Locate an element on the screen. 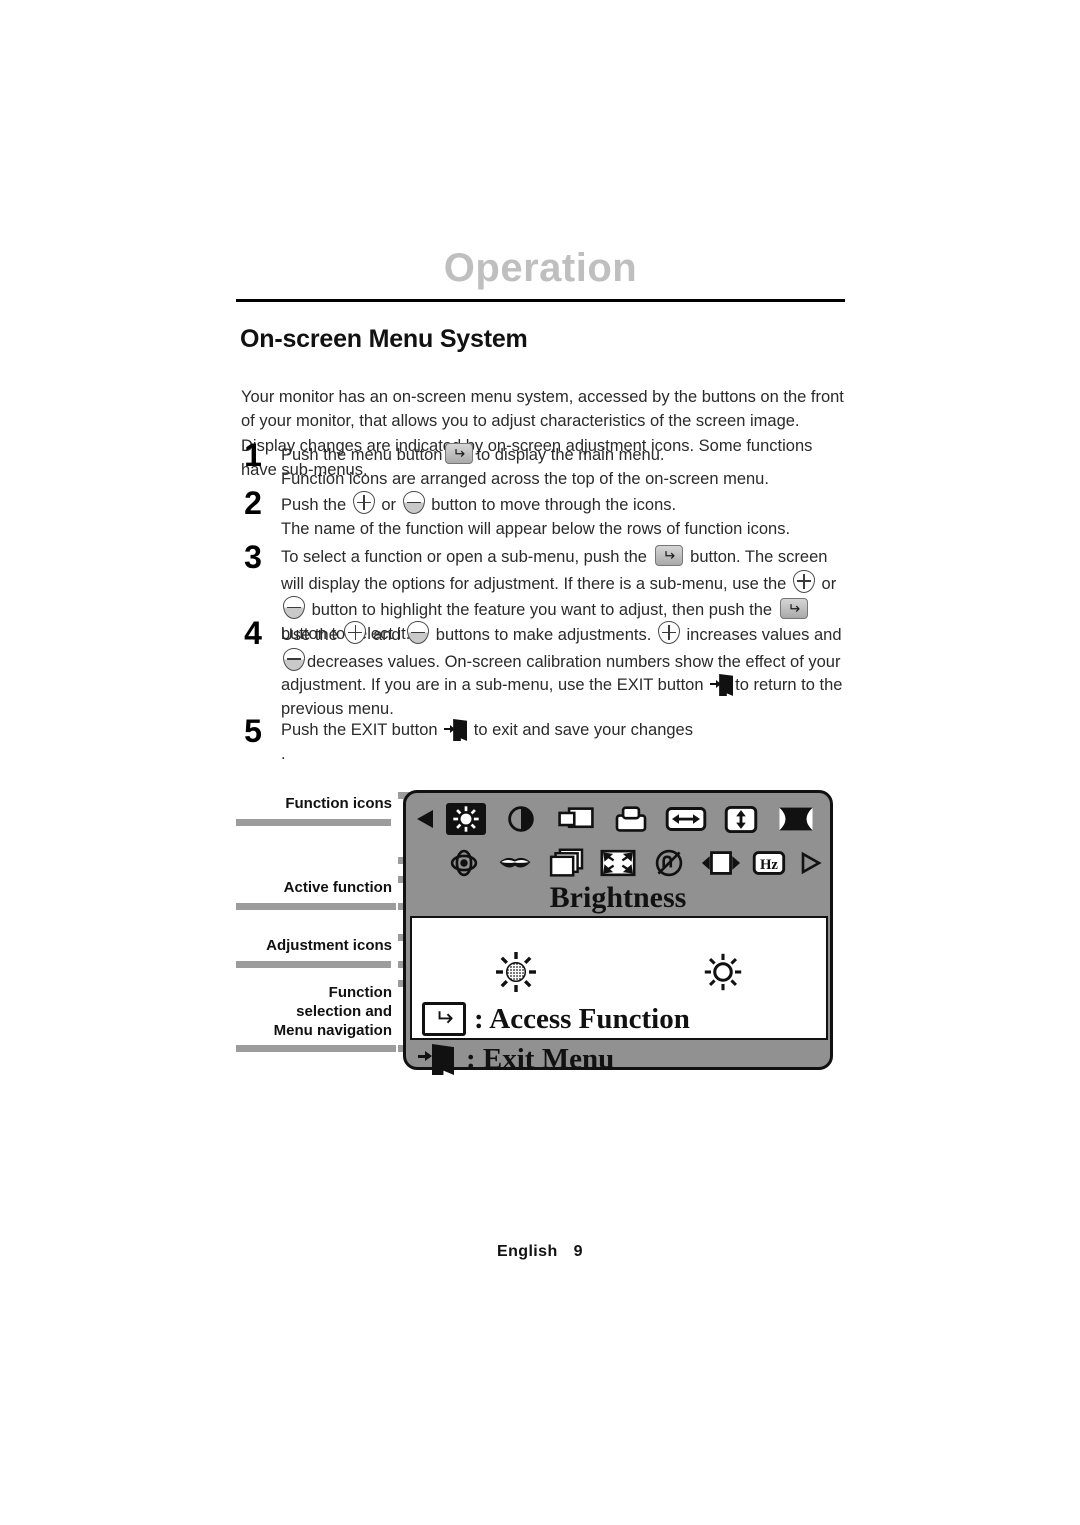 Image resolution: width=1080 pixels, height=1525 pixels. degauss-icon is located at coordinates (669, 863).